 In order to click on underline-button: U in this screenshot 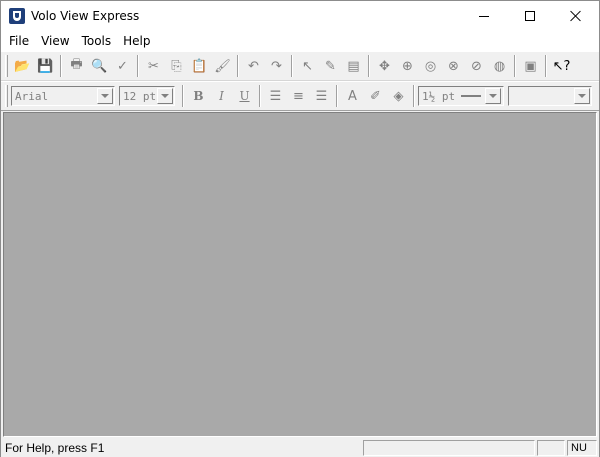, I will do `click(244, 96)`.